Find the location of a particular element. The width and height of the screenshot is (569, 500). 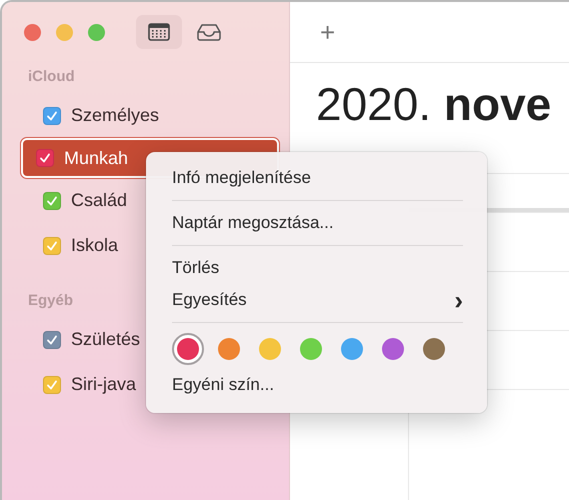

calendar-name: Siri-java is located at coordinates (103, 384).